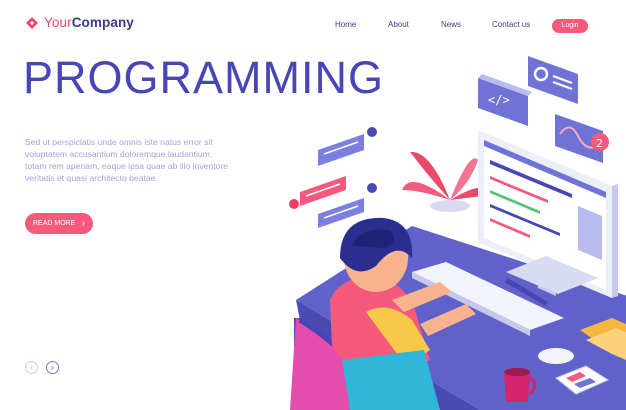 The height and width of the screenshot is (410, 626). I want to click on notification-badge: 2, so click(600, 142).